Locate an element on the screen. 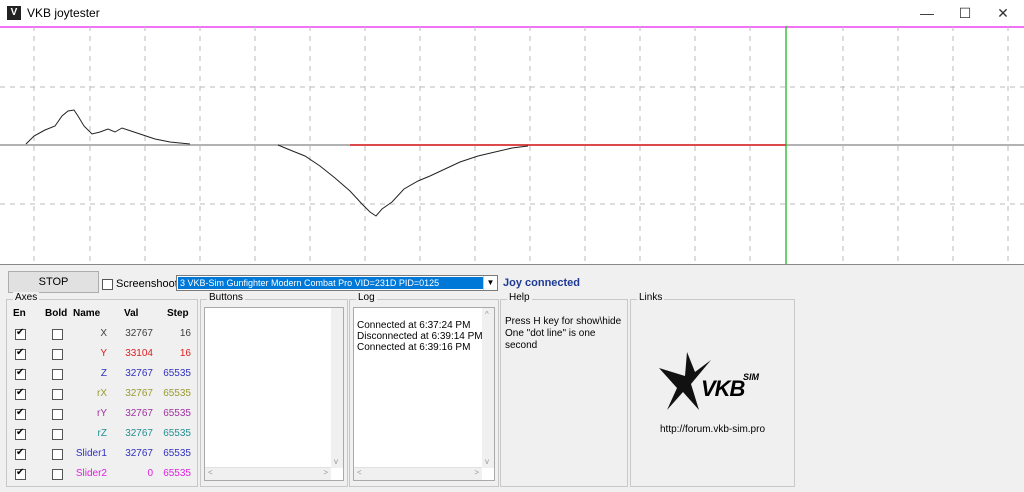 This screenshot has height=492, width=1024. axis-row: Slider2 0 65535 is located at coordinates (104, 474).